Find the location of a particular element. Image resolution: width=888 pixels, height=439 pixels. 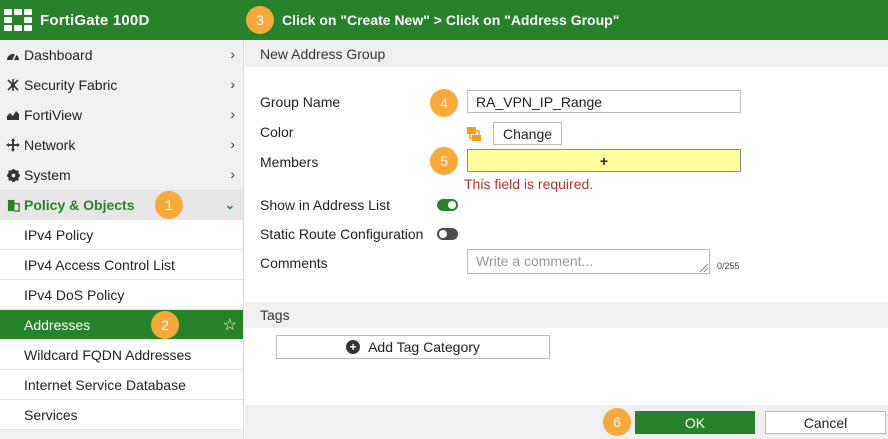

sidebar-item-label: System is located at coordinates (47, 175).